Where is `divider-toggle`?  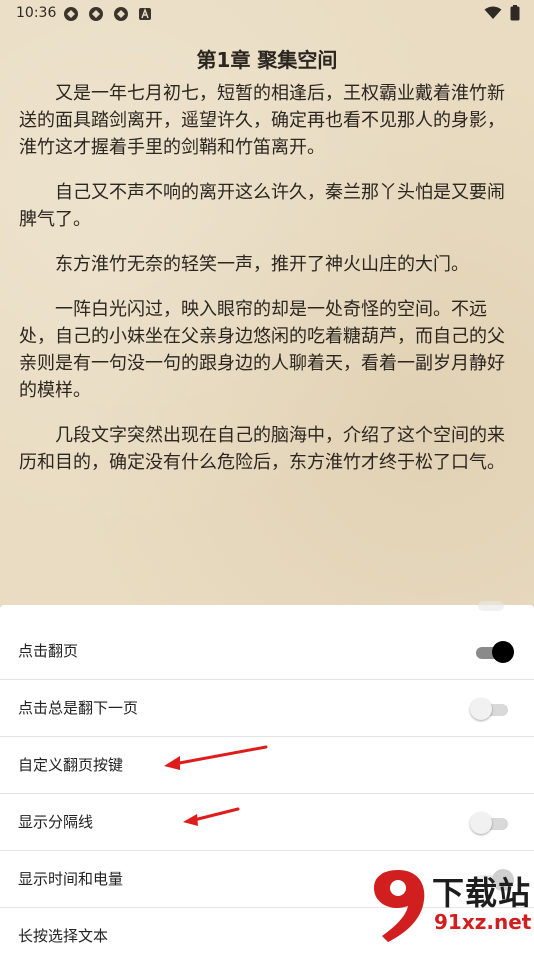 divider-toggle is located at coordinates (491, 823).